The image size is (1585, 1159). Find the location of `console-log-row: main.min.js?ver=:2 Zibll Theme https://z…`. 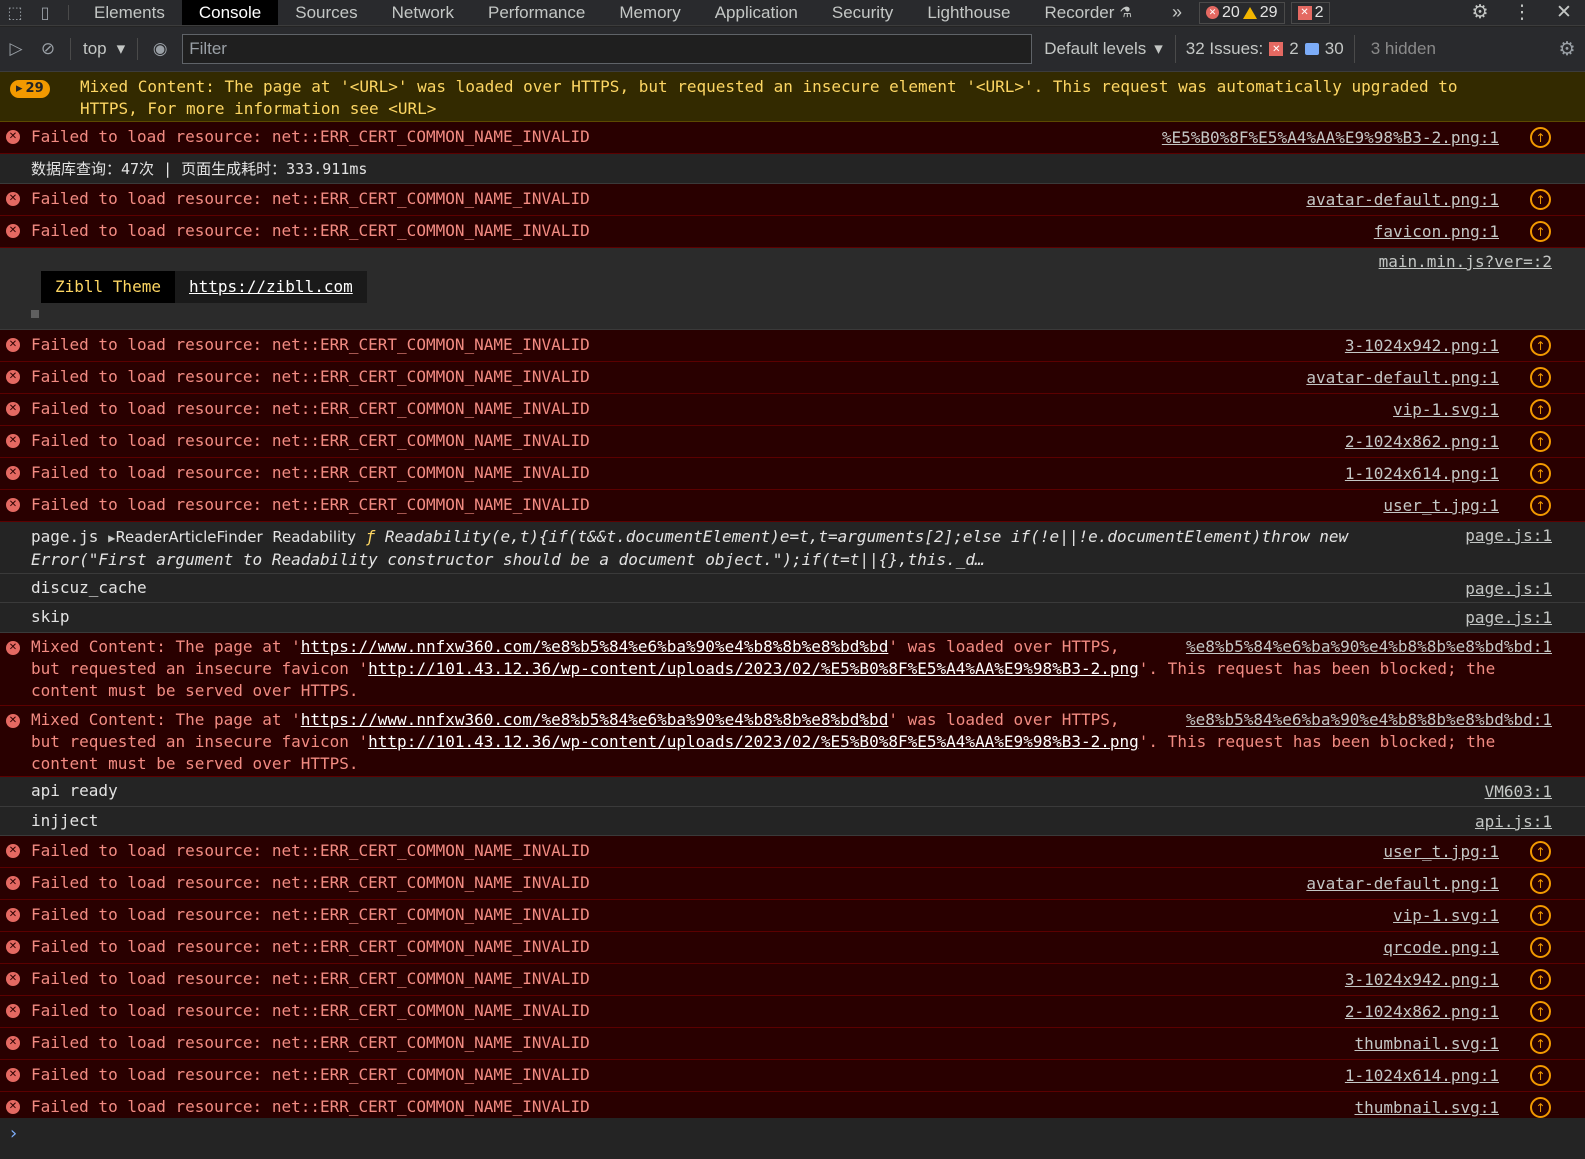

console-log-row: main.min.js?ver=:2 Zibll Theme https://z… is located at coordinates (792, 289).